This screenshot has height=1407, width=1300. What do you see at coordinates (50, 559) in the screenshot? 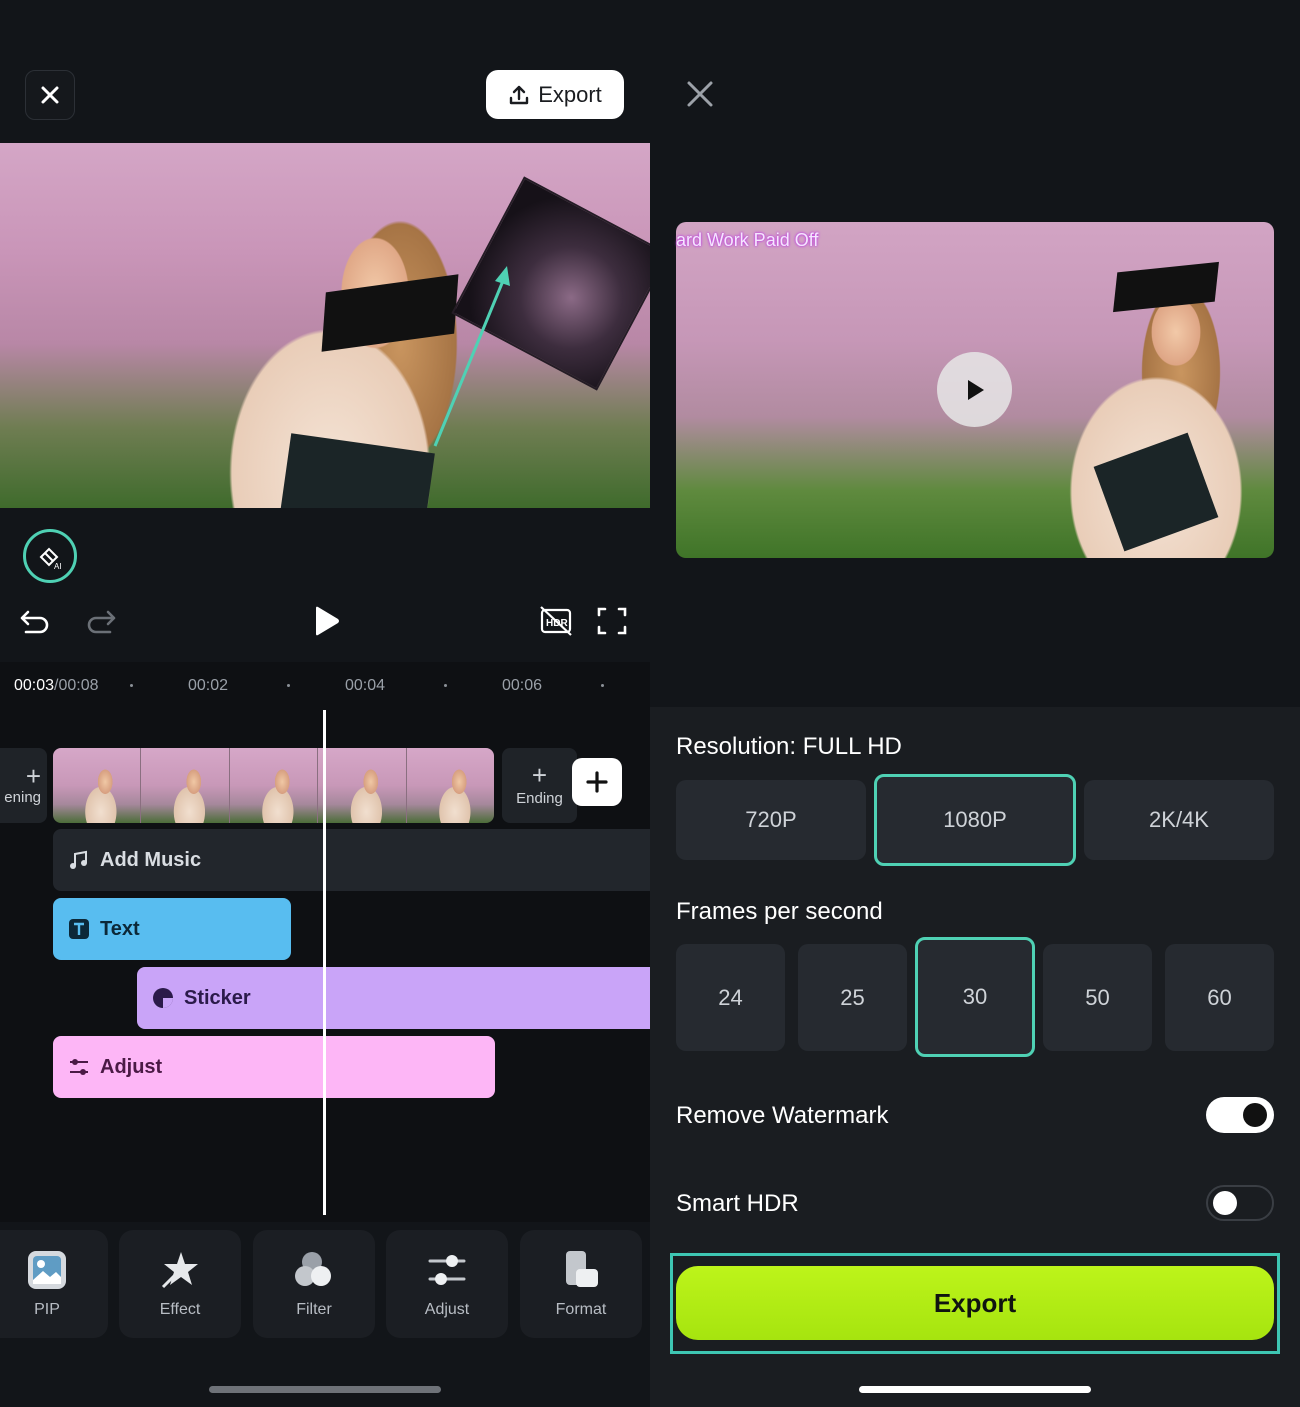
I see `ai-eraser-icon: AI` at bounding box center [50, 559].